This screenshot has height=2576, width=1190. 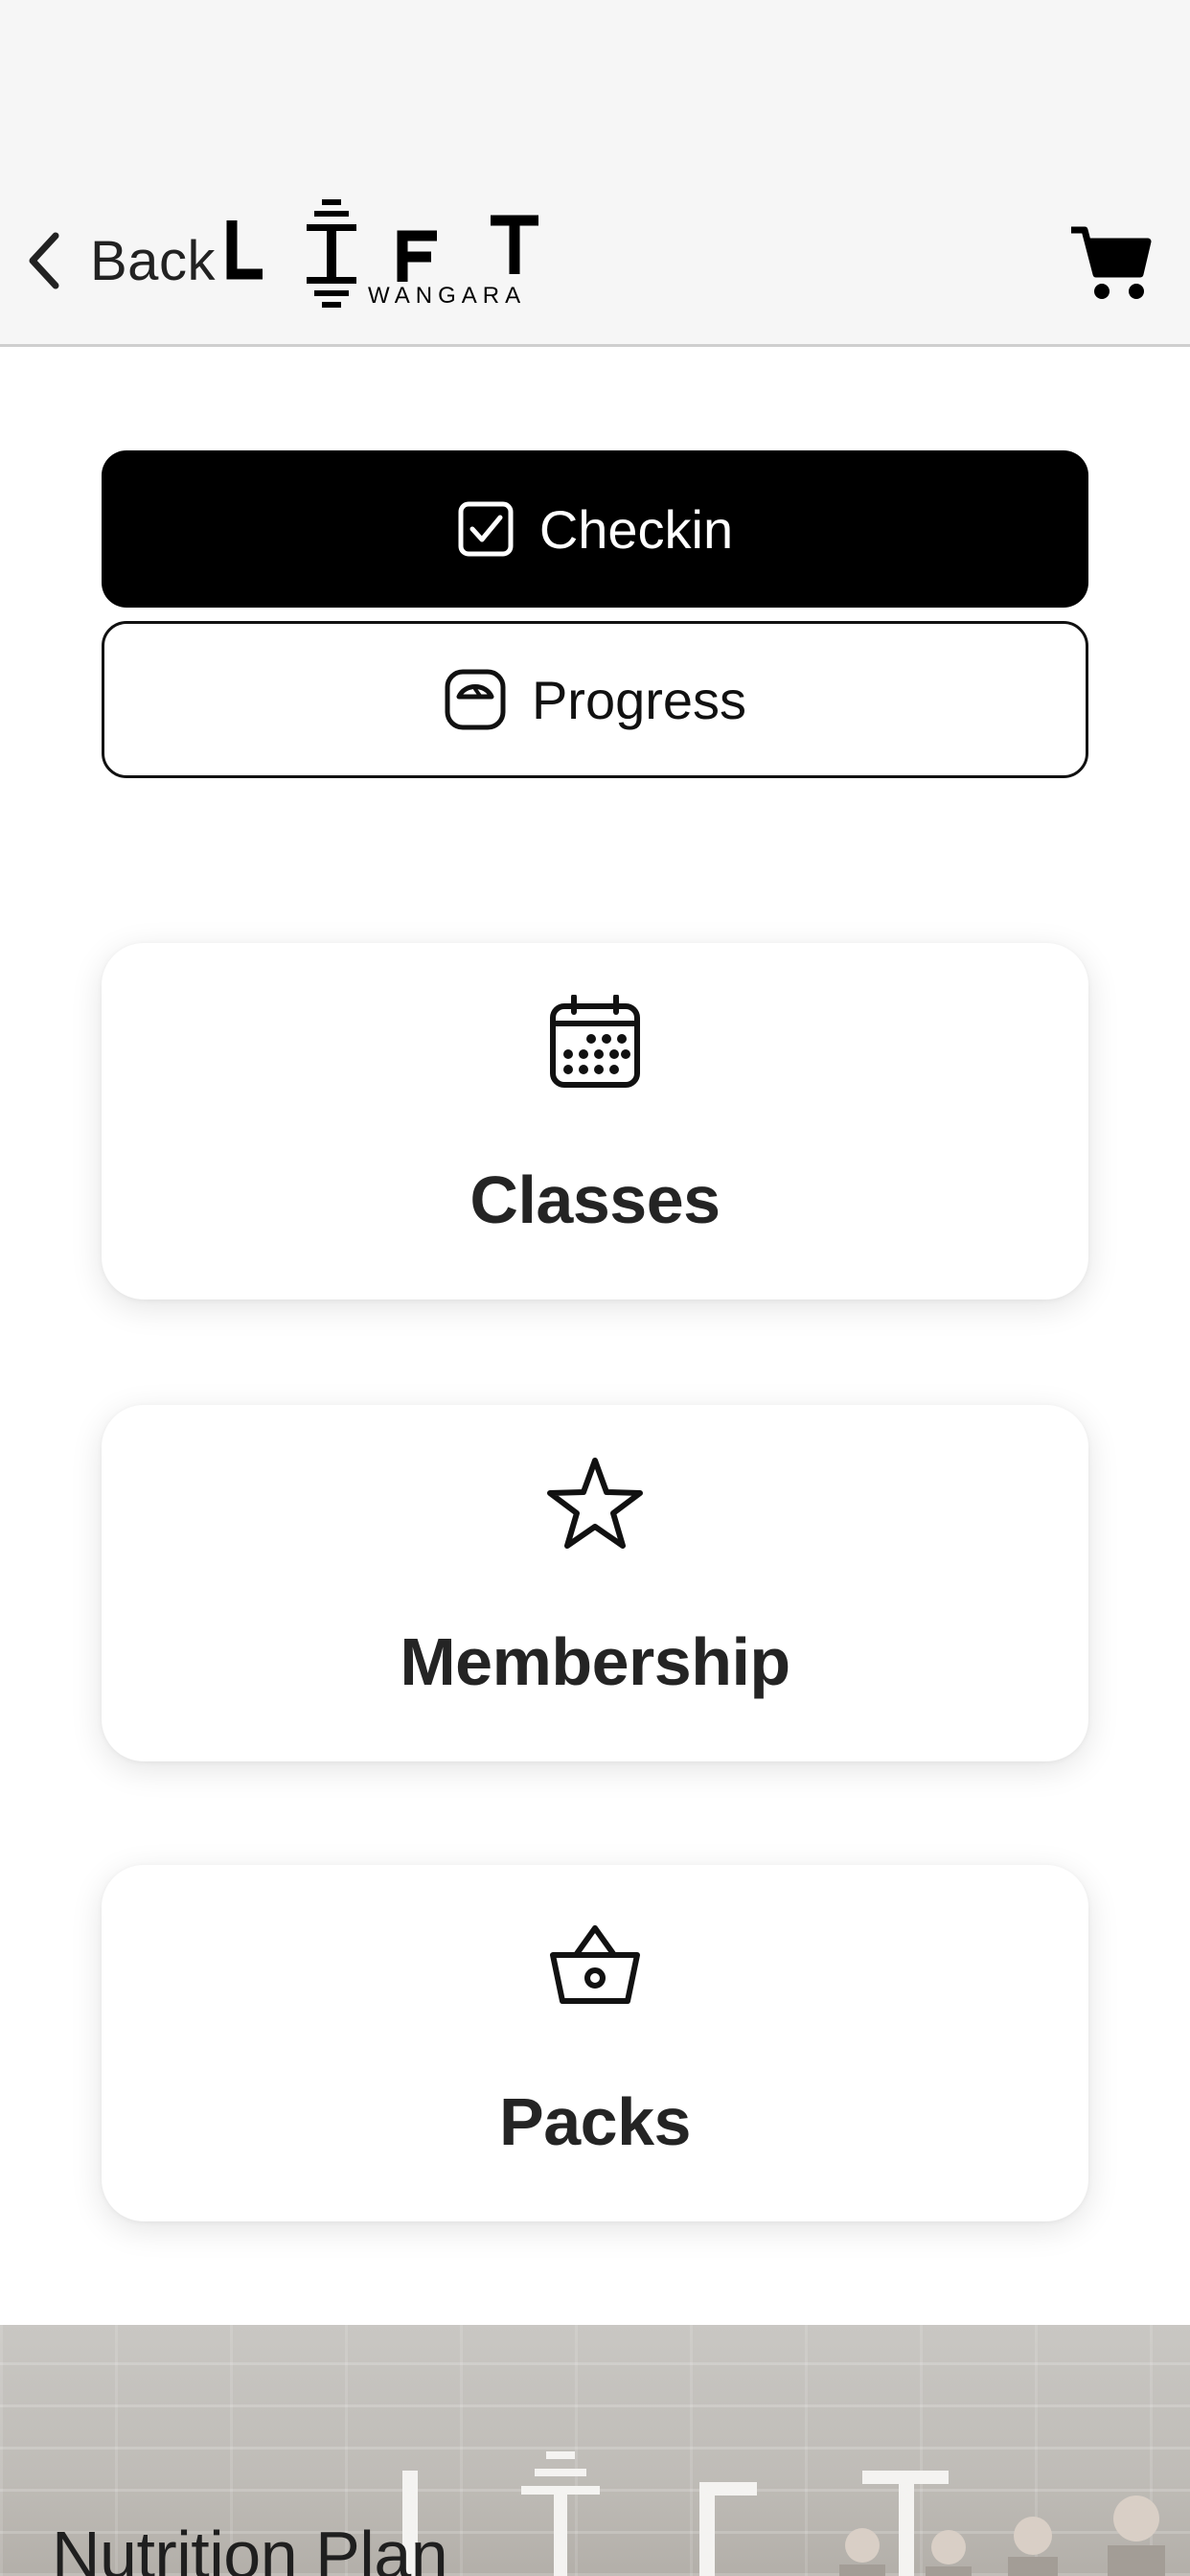 I want to click on banner-title: Nutrition Plan, so click(x=250, y=2547).